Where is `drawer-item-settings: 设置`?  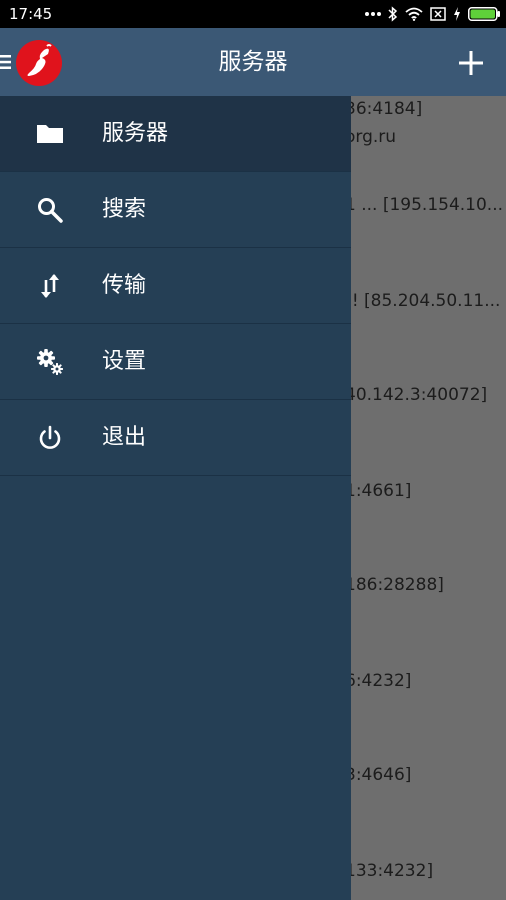
drawer-item-settings: 设置 is located at coordinates (175, 362).